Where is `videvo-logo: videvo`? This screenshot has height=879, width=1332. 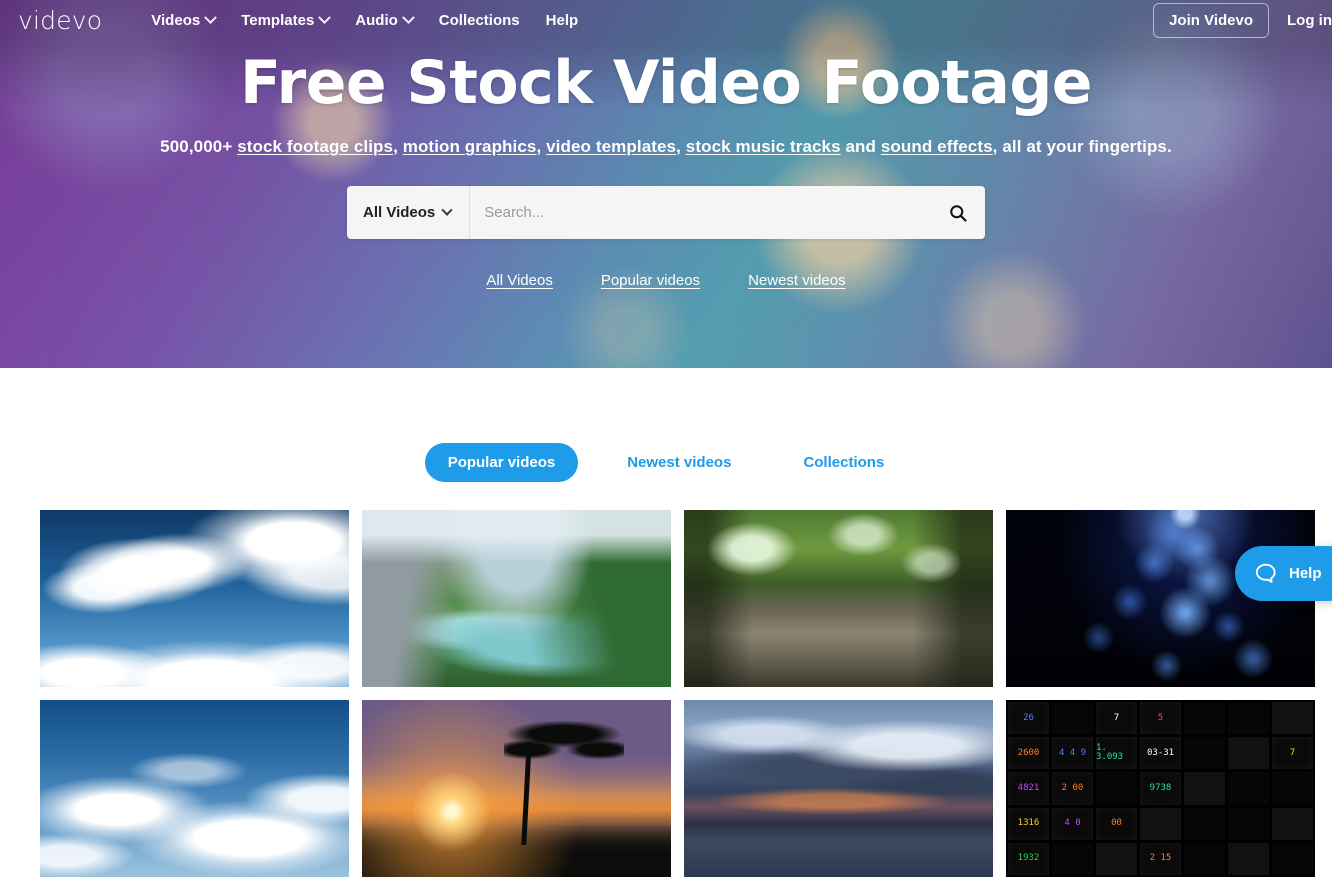
videvo-logo: videvo is located at coordinates (60, 20).